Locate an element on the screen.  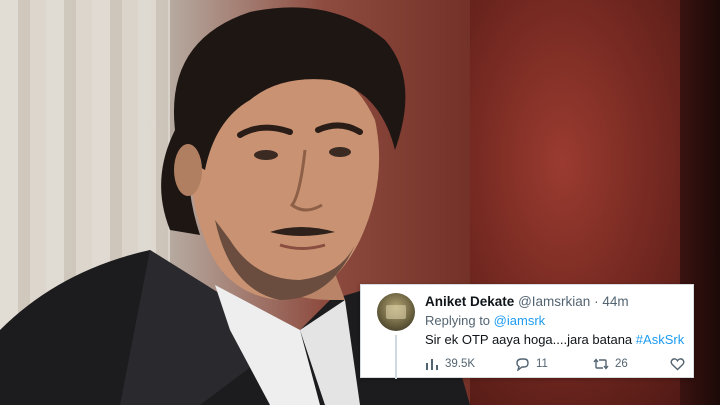
hashtag-link: #AskSrk is located at coordinates (660, 339).